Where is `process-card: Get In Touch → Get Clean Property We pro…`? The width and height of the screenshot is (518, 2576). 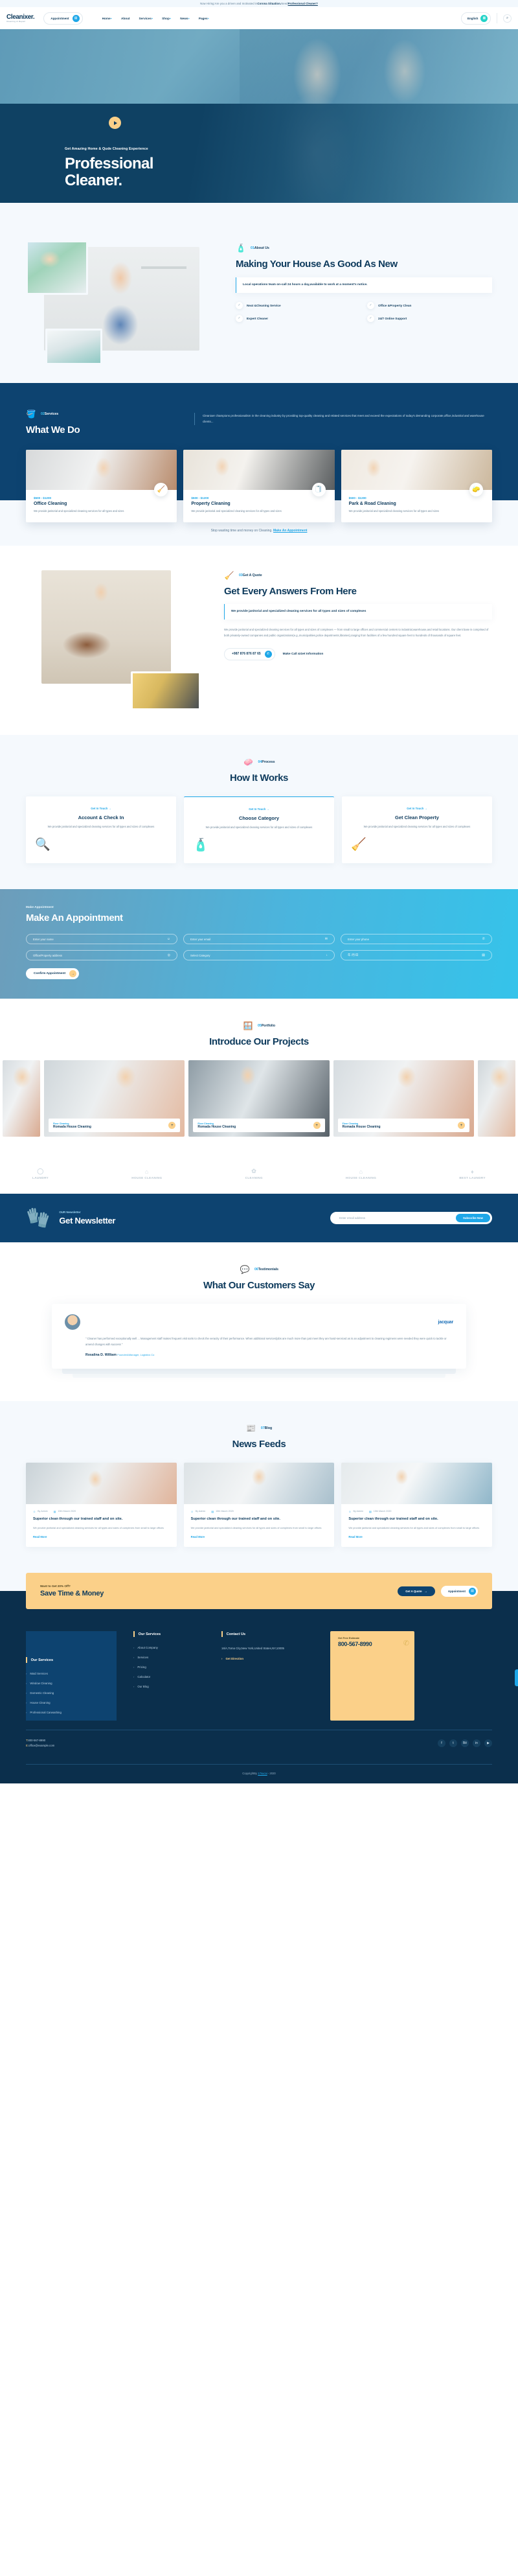 process-card: Get In Touch → Get Clean Property We pro… is located at coordinates (417, 830).